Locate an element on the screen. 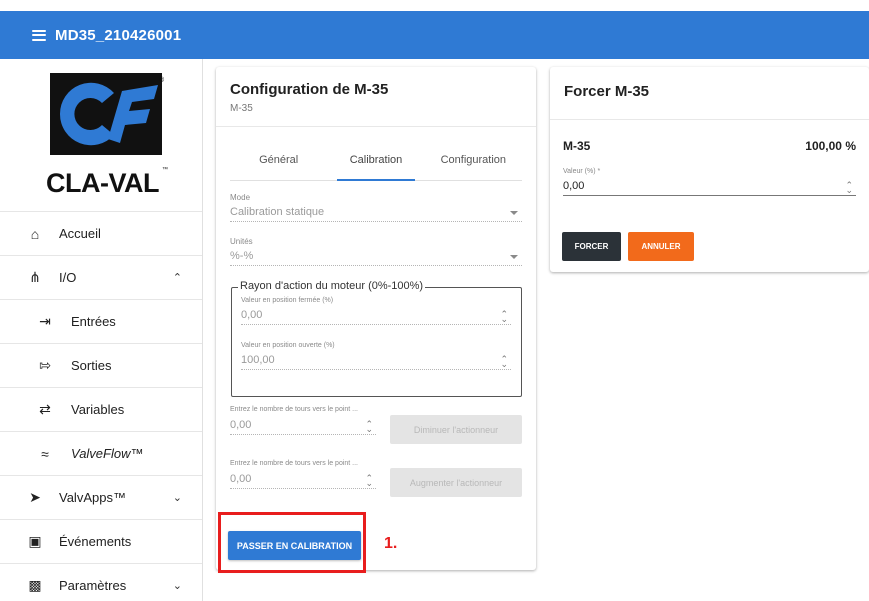 This screenshot has width=869, height=601. logo-wordmark: CLA-VAL is located at coordinates (102, 183).